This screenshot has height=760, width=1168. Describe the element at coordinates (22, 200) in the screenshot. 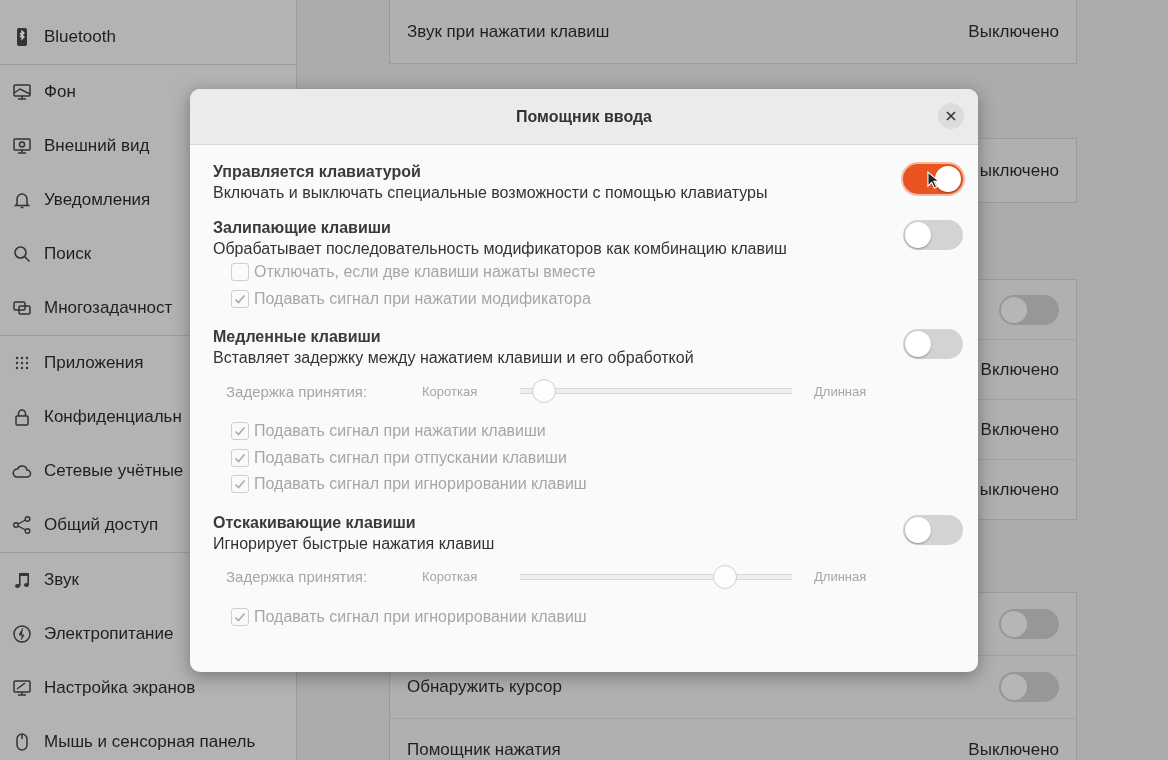

I see `bell-icon` at that location.